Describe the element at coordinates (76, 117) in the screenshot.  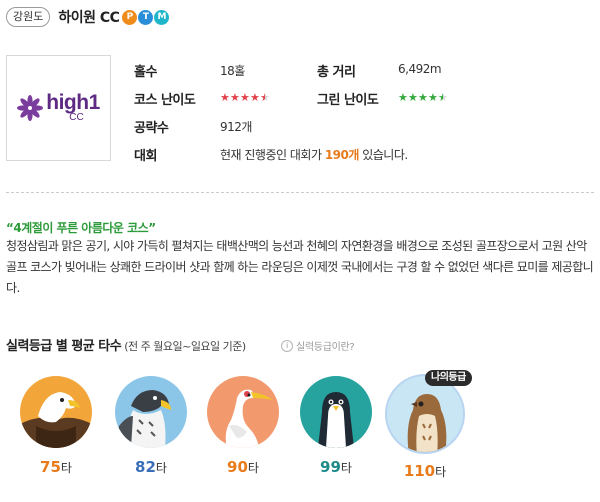
I see `logo-cc: CC` at that location.